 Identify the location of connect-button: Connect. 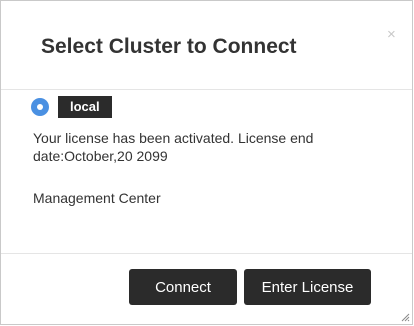
(183, 287).